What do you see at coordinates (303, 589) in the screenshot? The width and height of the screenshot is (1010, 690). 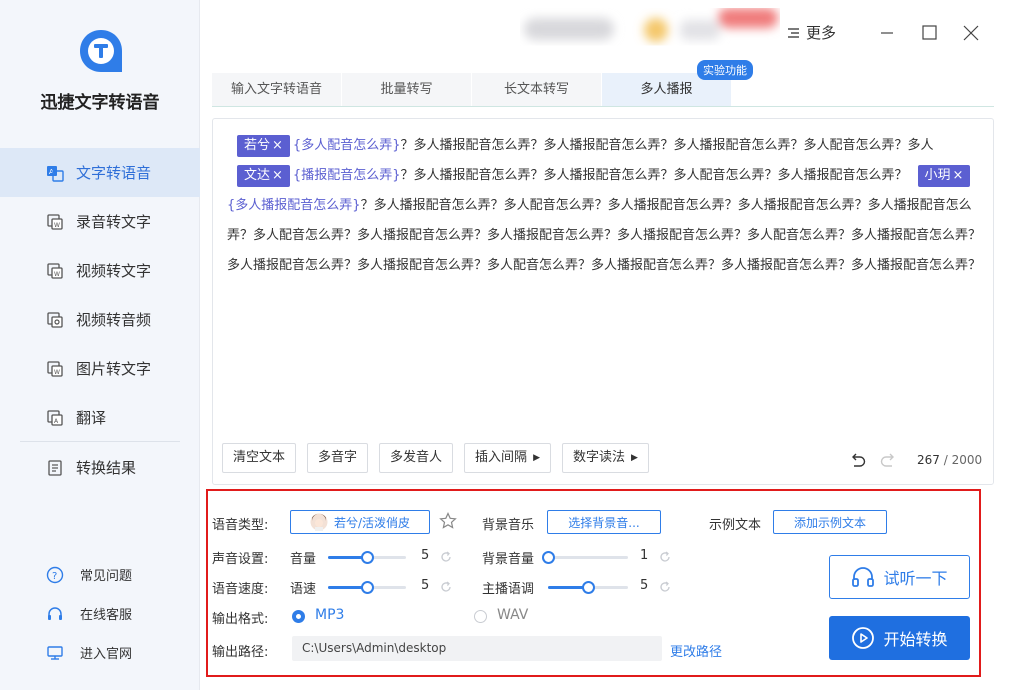 I see `speed-label: 语速` at bounding box center [303, 589].